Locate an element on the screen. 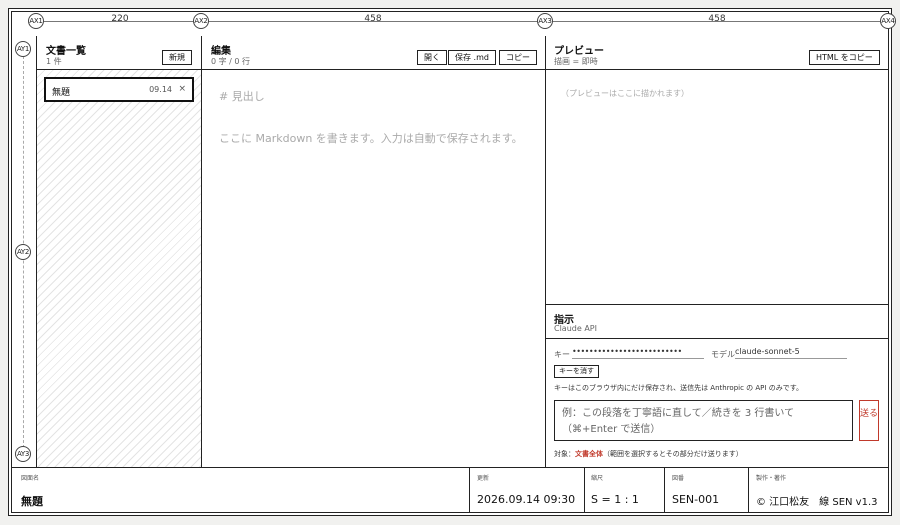 The height and width of the screenshot is (525, 900). list-item: 無題 09.14 × is located at coordinates (119, 89).